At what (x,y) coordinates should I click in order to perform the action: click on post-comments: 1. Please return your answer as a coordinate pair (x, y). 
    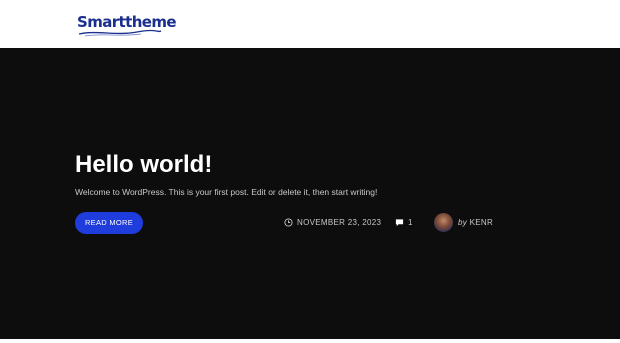
    Looking at the image, I should click on (404, 223).